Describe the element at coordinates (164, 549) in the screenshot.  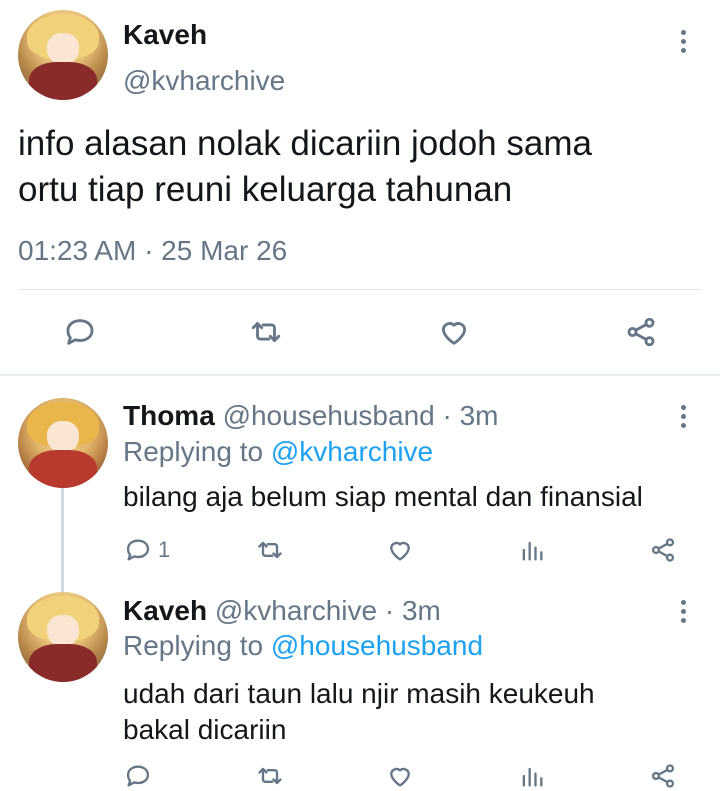
I see `reply-count: 1` at that location.